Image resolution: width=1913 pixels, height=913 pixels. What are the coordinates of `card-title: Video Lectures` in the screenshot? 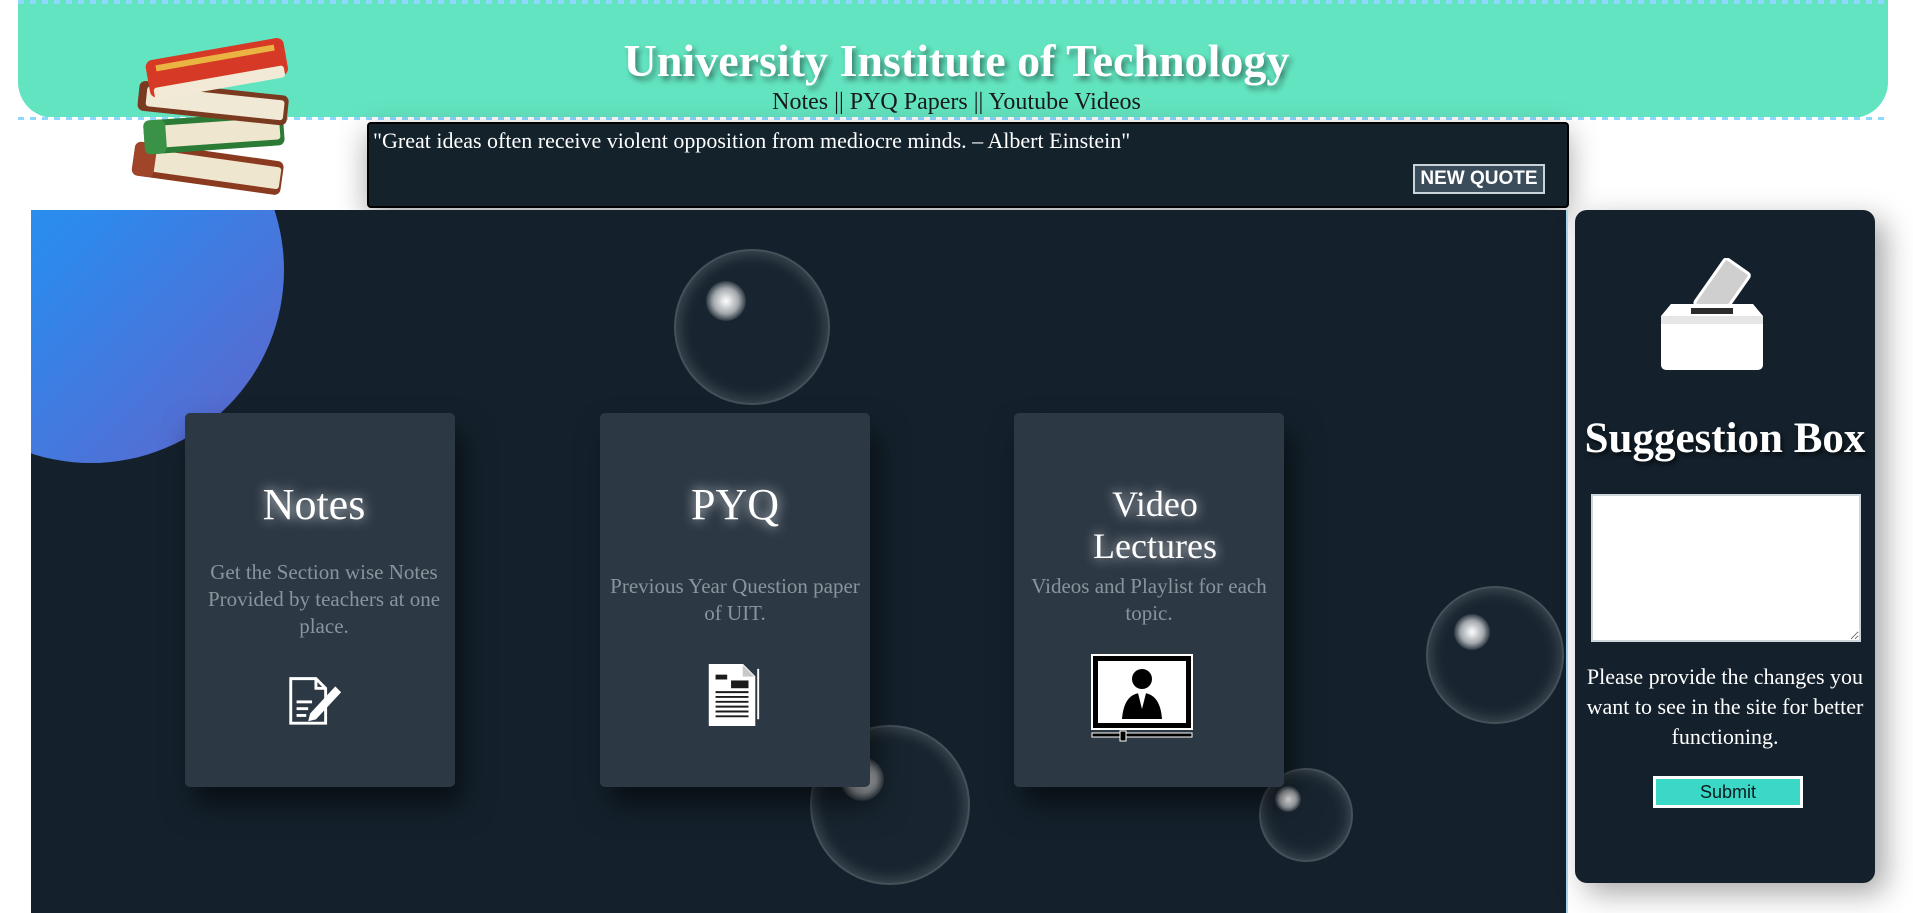 It's located at (1155, 525).